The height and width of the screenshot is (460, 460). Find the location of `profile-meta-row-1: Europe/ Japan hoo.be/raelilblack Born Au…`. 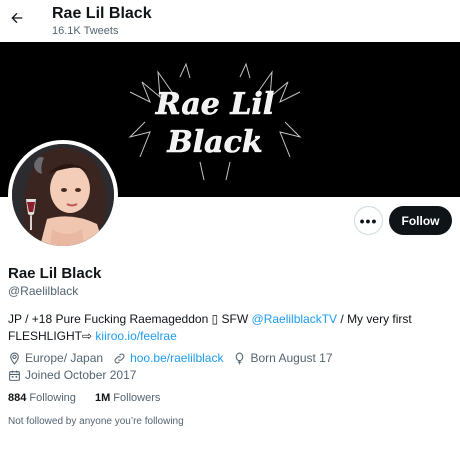

profile-meta-row-1: Europe/ Japan hoo.be/raelilblack Born Au… is located at coordinates (175, 358).